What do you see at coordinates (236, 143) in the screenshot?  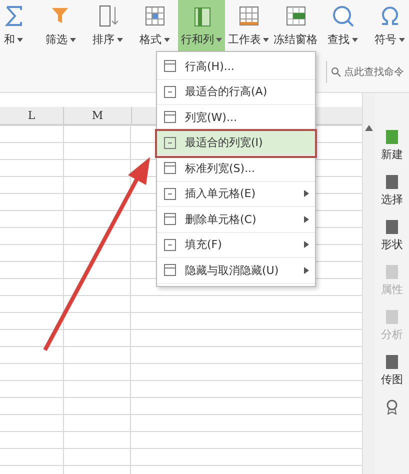 I see `menu-item: 最适合的列宽(I)` at bounding box center [236, 143].